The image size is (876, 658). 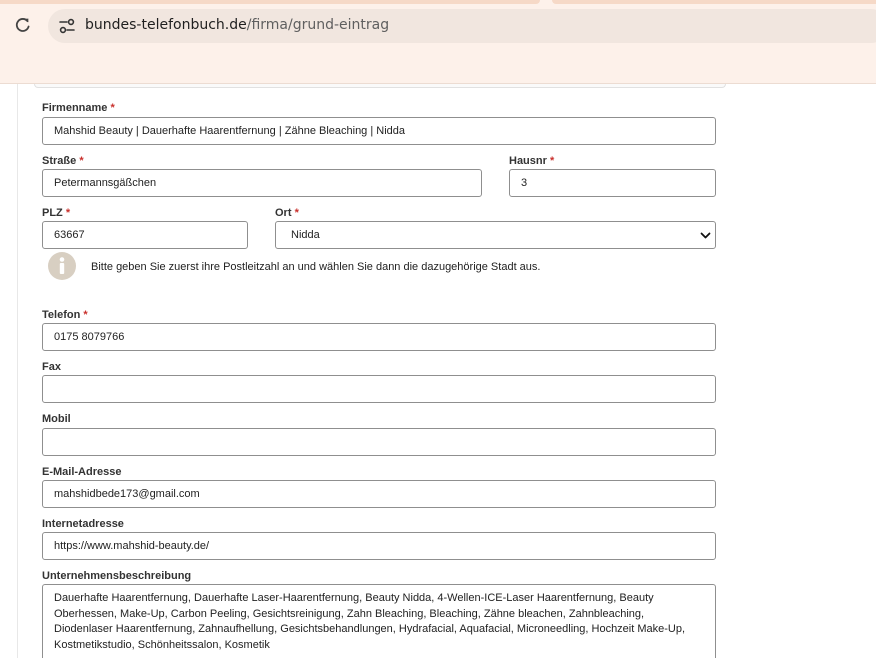 I want to click on url-path: /firma/grund-eintrag, so click(x=318, y=25).